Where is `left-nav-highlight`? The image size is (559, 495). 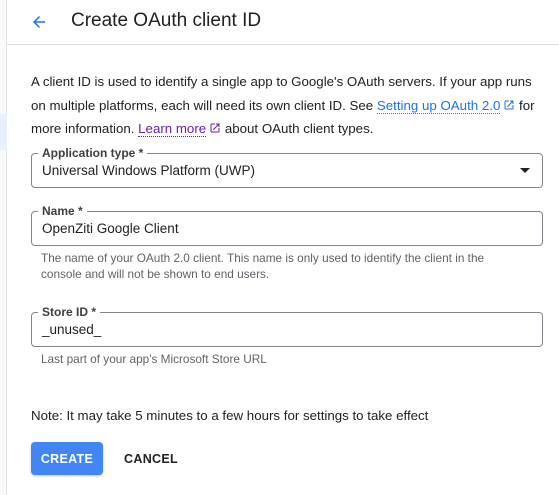 left-nav-highlight is located at coordinates (3, 132).